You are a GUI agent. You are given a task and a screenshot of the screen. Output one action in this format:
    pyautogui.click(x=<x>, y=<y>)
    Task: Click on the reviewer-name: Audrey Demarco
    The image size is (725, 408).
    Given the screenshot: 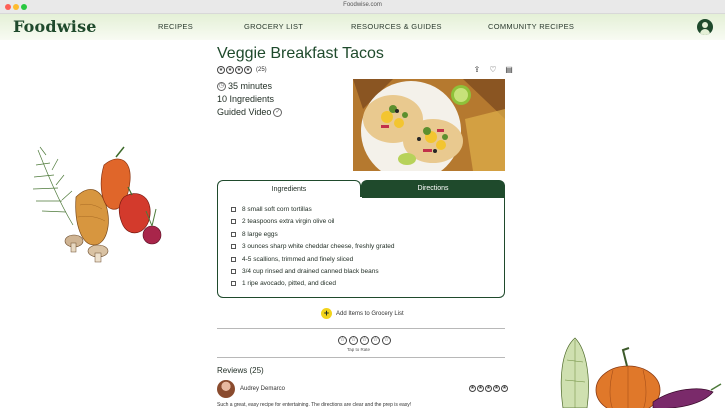 What is the action you would take?
    pyautogui.click(x=262, y=389)
    